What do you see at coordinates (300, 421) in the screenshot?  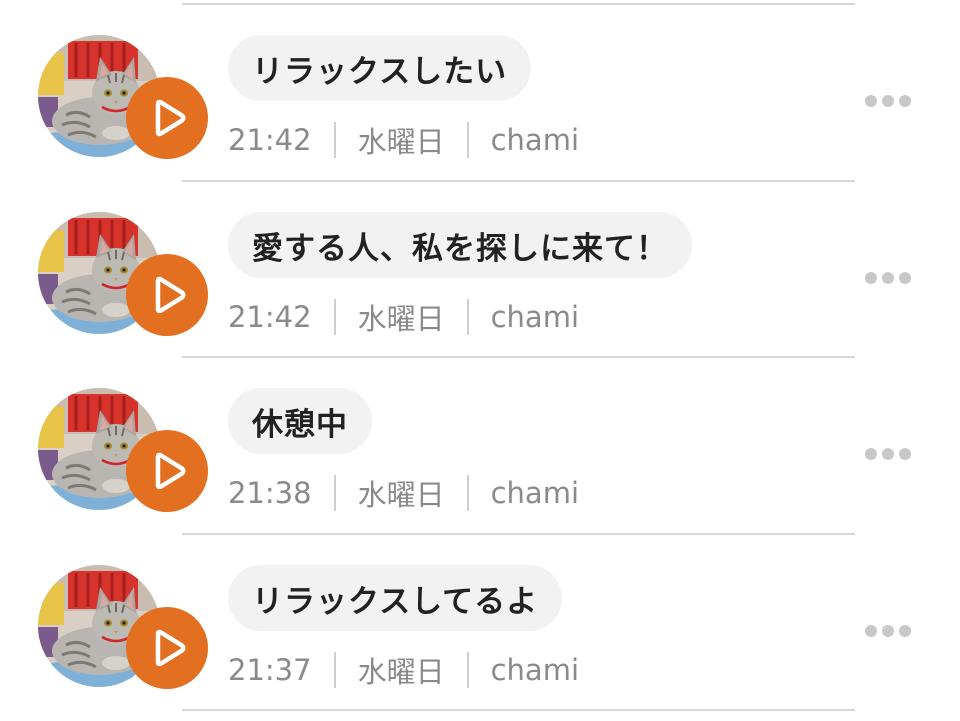 I see `message-bubble: 休憩中` at bounding box center [300, 421].